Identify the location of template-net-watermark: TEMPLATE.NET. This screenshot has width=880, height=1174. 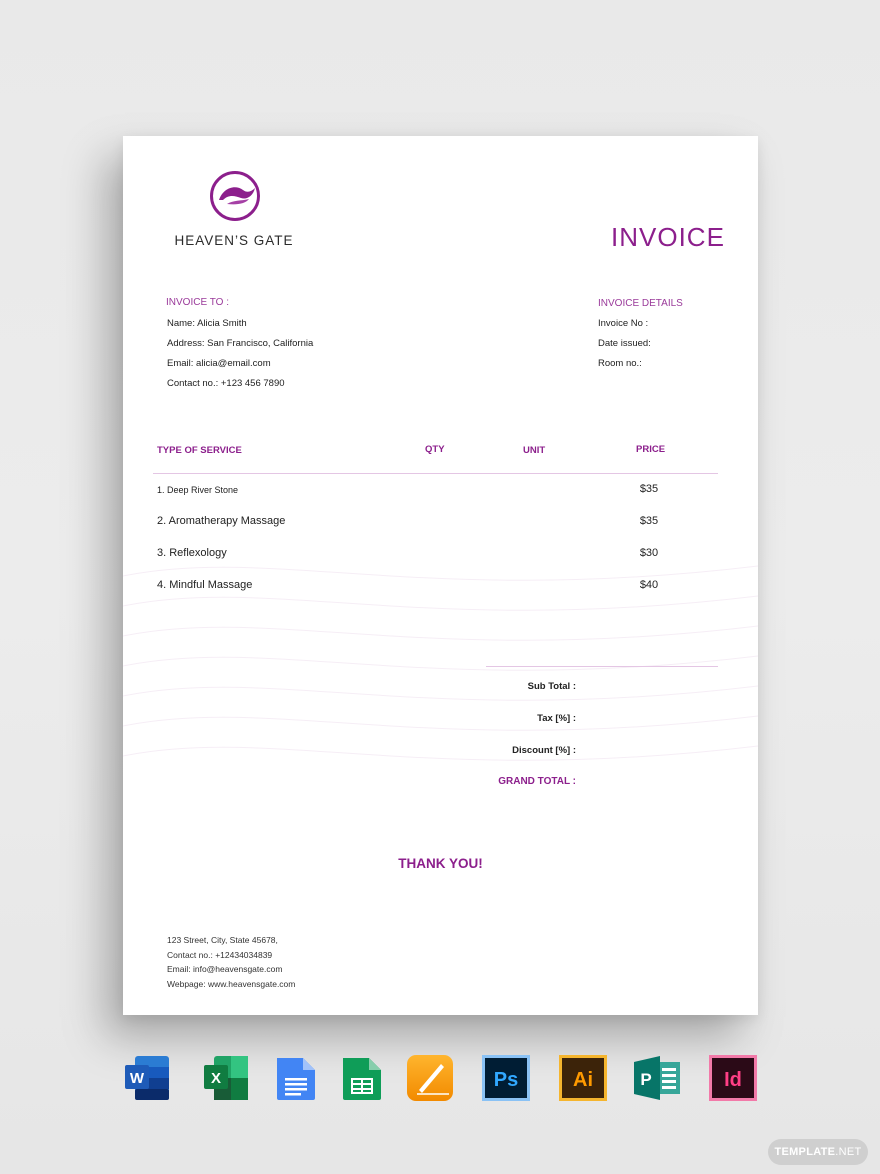
(818, 1152).